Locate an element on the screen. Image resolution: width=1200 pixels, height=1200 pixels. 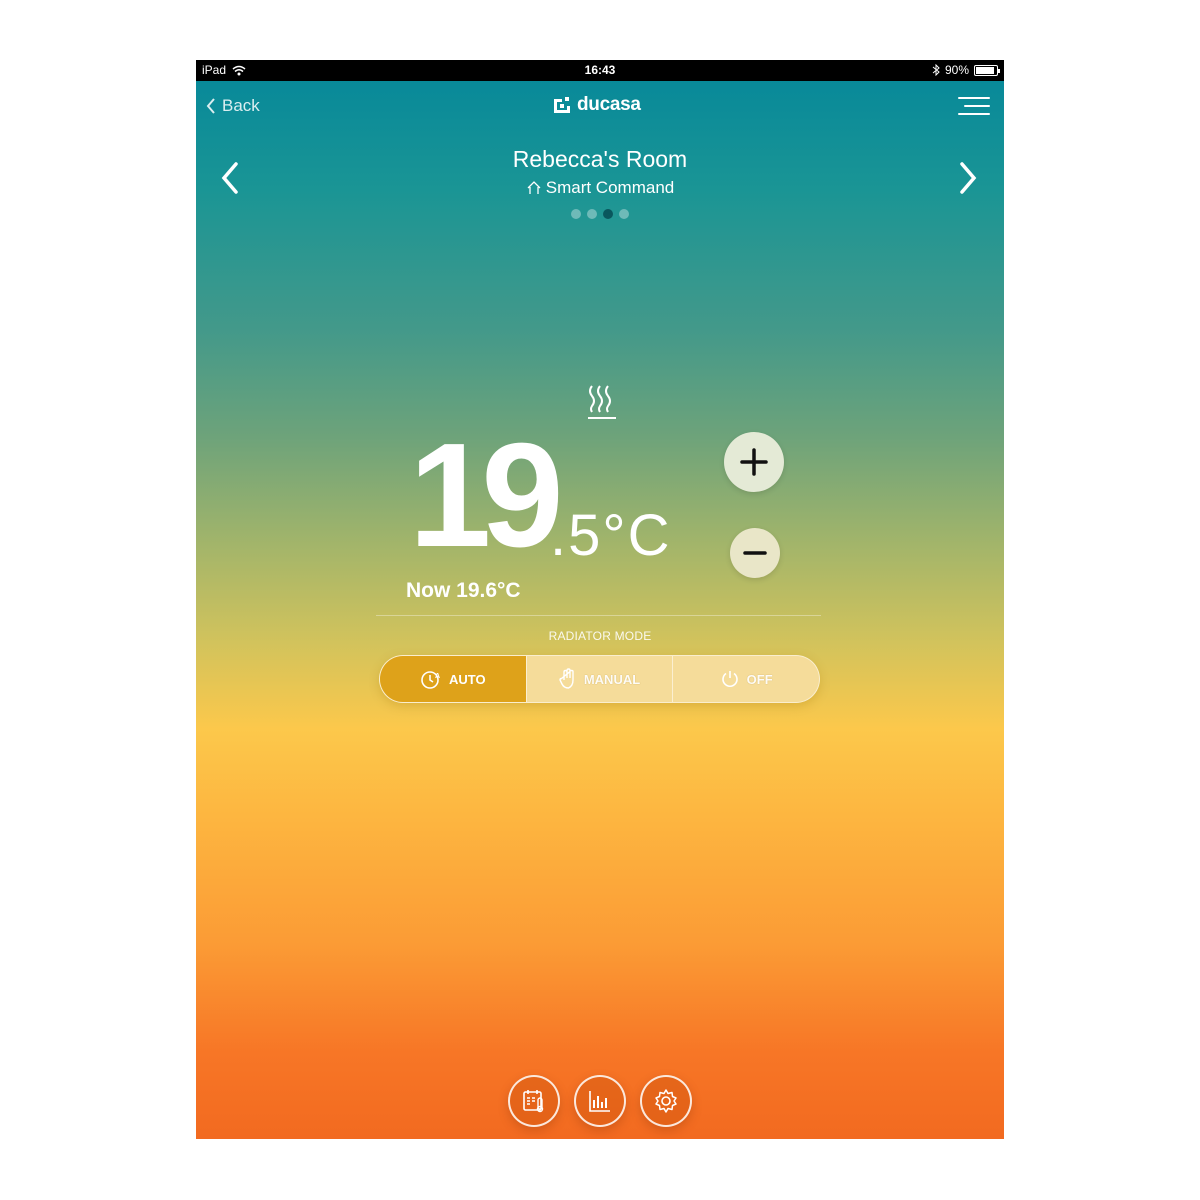
mode-manual-button: MANUAL is located at coordinates (599, 679).